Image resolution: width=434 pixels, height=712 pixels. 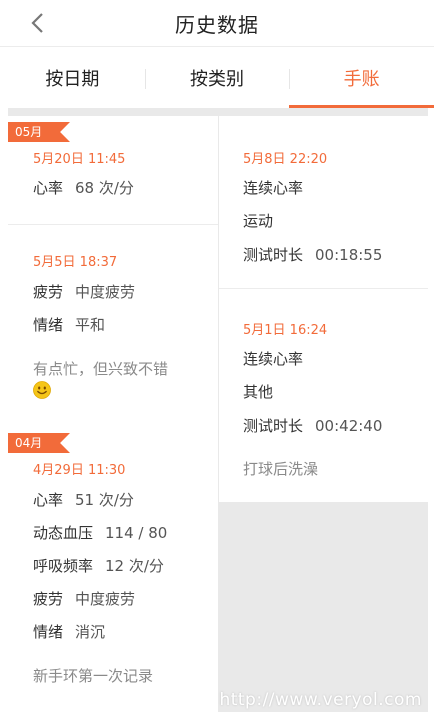 I want to click on top-bar: 历史数据, so click(x=217, y=23).